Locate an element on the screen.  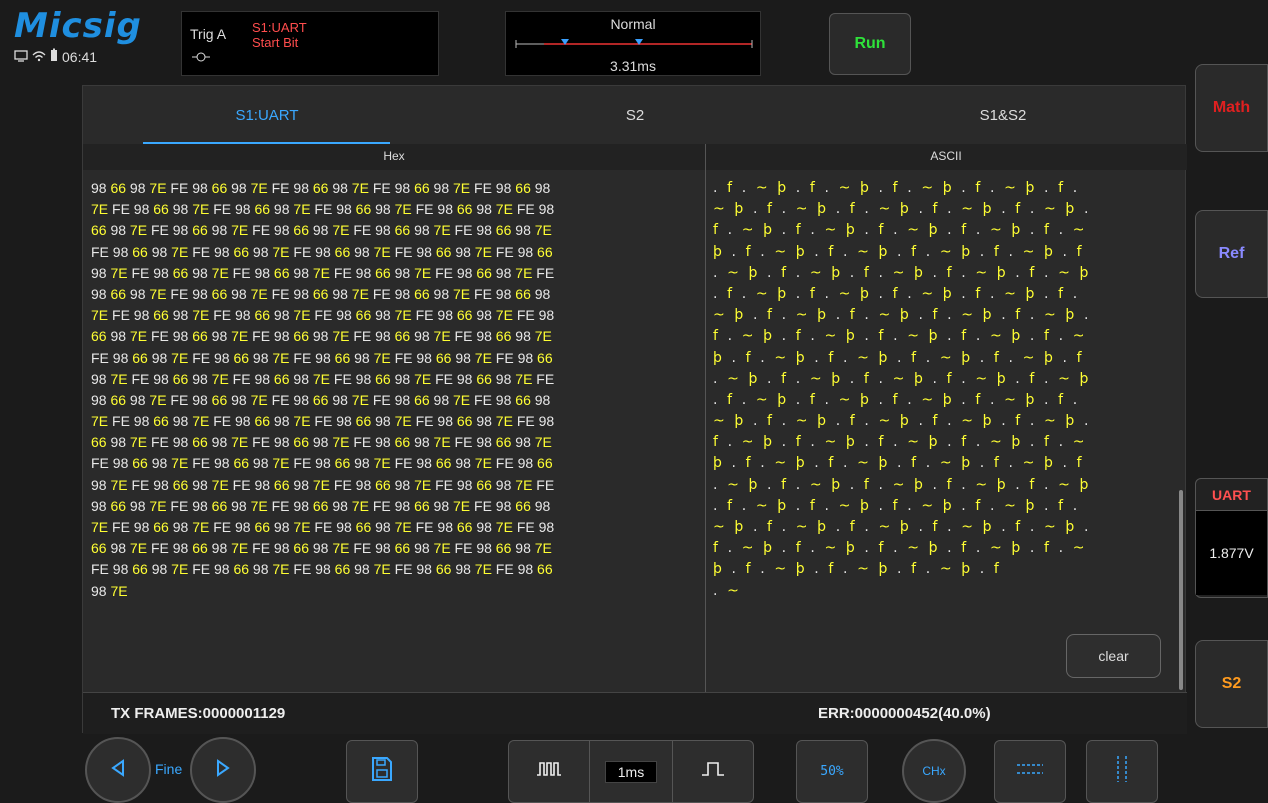
trigger-condition-line: Start Bit is located at coordinates (275, 42).